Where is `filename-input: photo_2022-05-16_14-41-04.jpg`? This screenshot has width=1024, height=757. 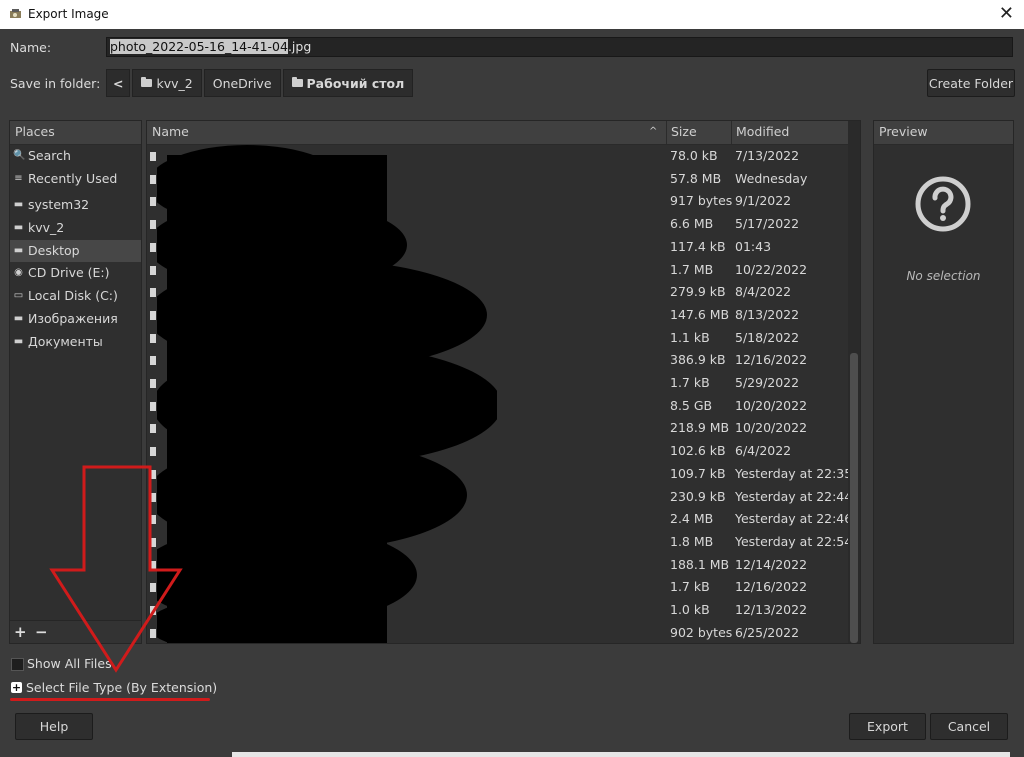
filename-input: photo_2022-05-16_14-41-04.jpg is located at coordinates (559, 47).